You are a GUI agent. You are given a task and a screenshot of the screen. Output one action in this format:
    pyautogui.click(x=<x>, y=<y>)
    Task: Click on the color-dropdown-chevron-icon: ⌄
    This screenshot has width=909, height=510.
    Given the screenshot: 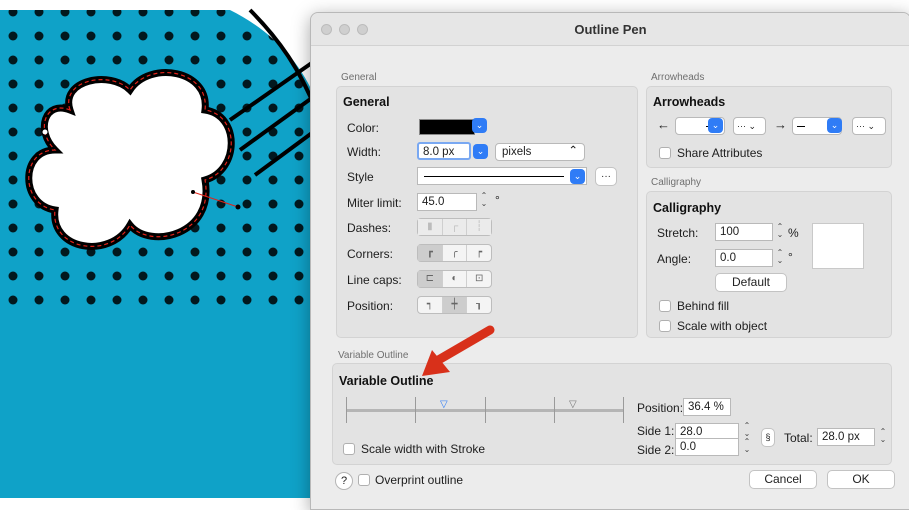 What is the action you would take?
    pyautogui.click(x=479, y=125)
    